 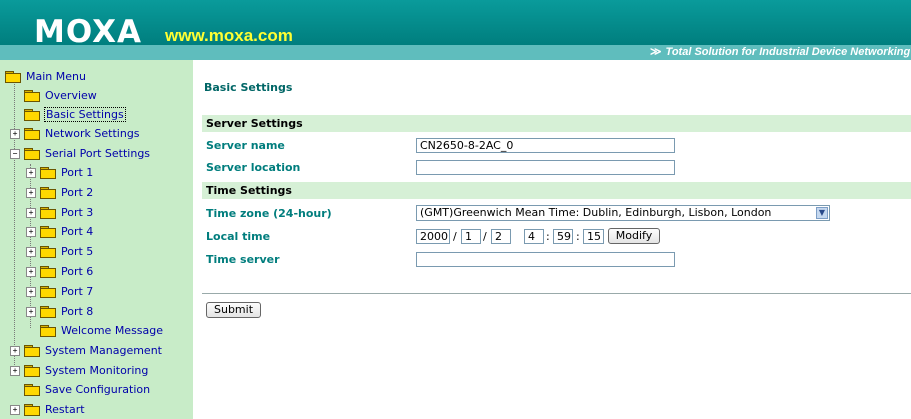 I want to click on sidebar-item-basic-settings: Basic Settings, so click(x=75, y=114).